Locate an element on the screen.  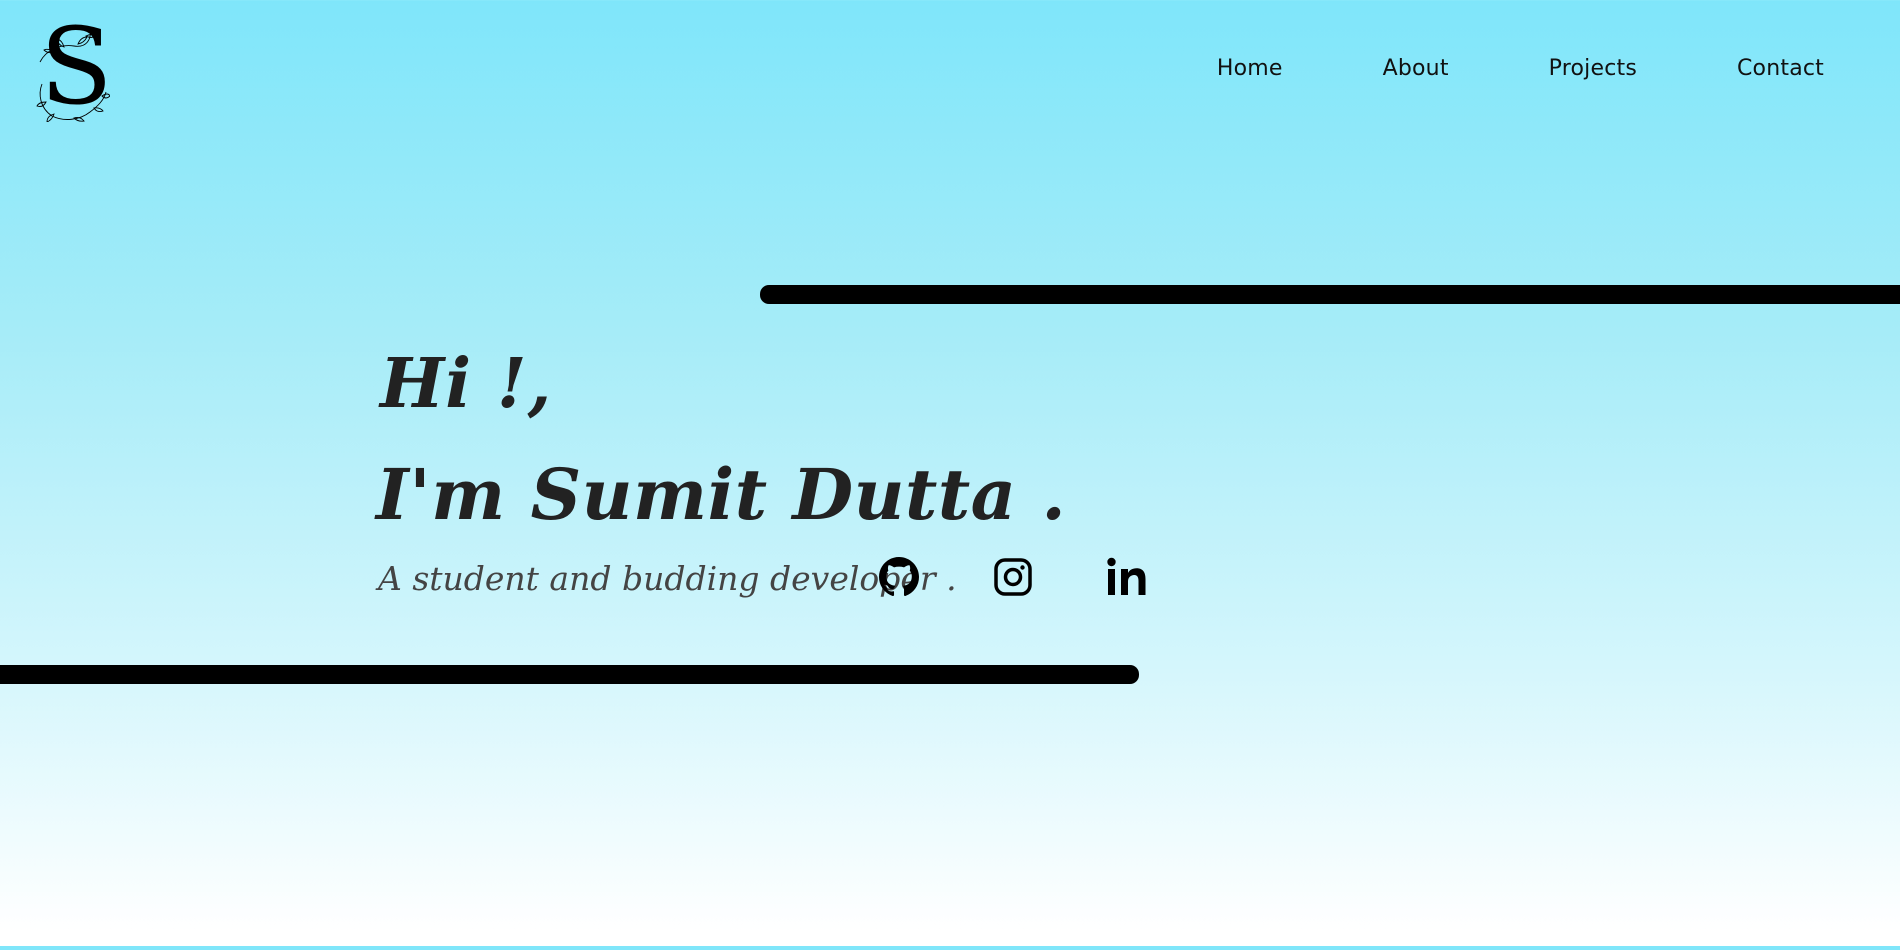
site-logo: S is located at coordinates (73, 68).